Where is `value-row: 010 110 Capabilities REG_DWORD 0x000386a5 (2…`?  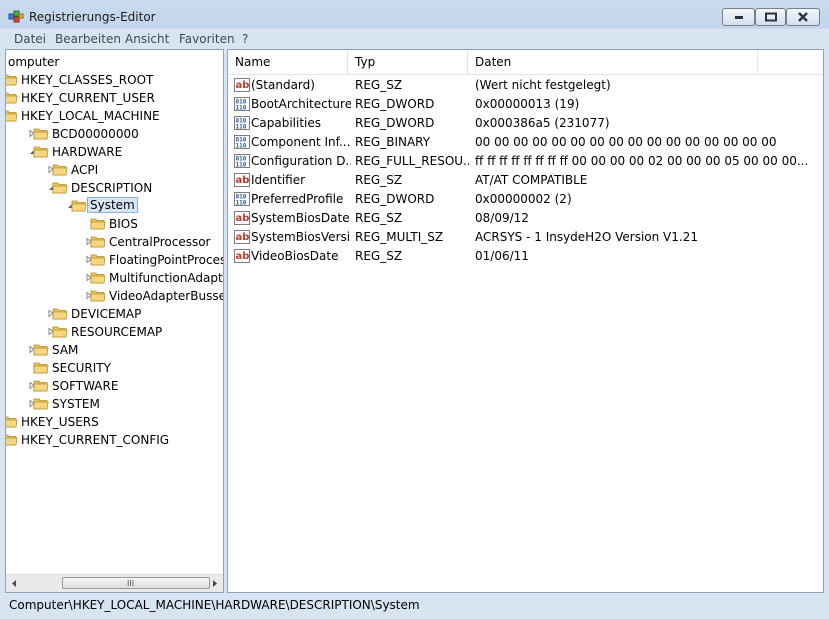 value-row: 010 110 Capabilities REG_DWORD 0x000386a5 (2… is located at coordinates (525, 123).